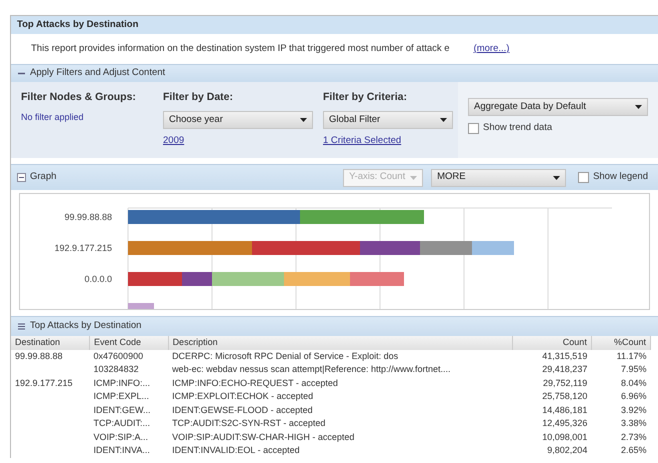 Image resolution: width=658 pixels, height=463 pixels. What do you see at coordinates (21, 326) in the screenshot?
I see `menu-icon` at bounding box center [21, 326].